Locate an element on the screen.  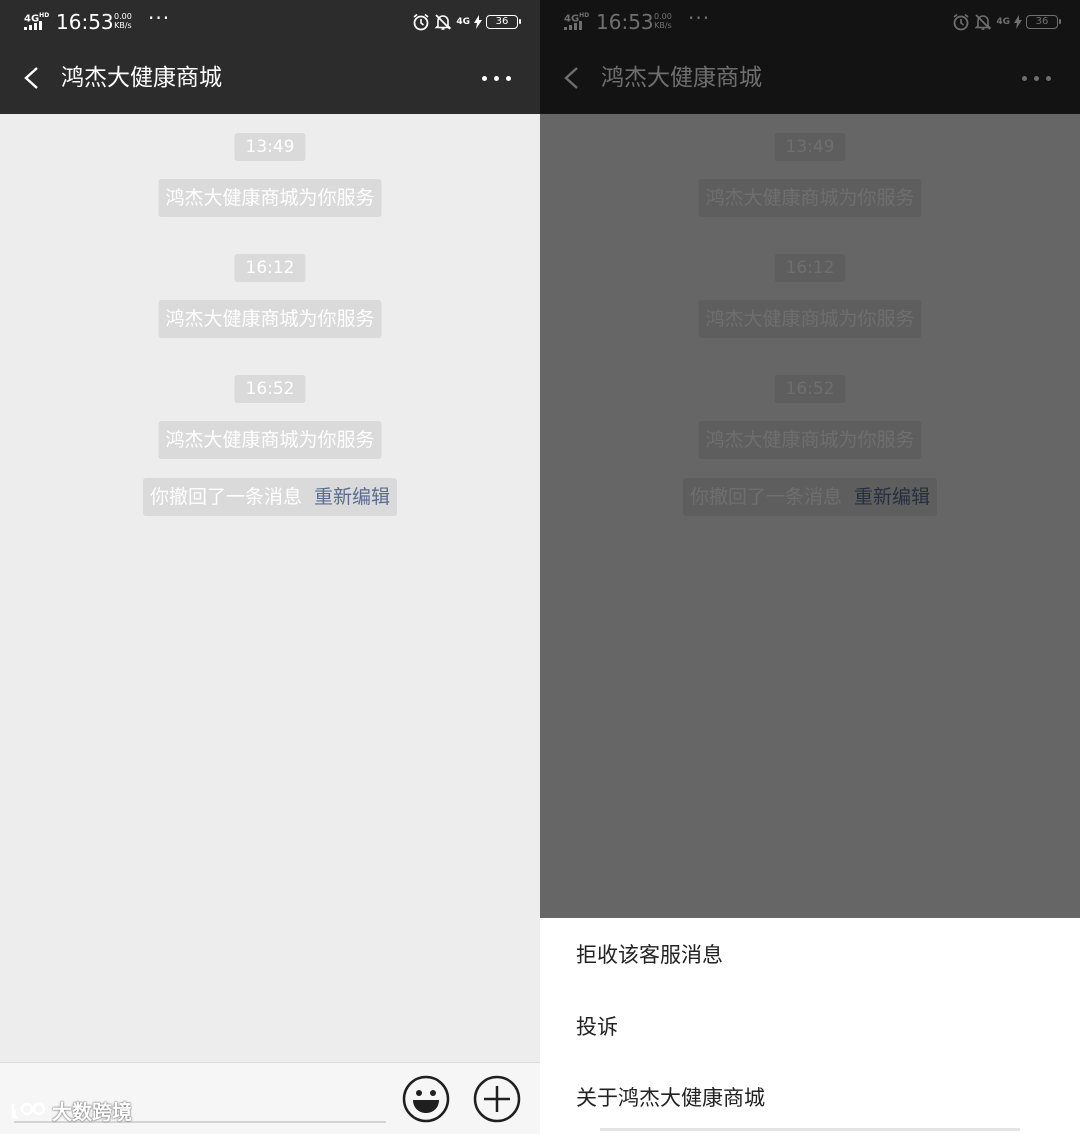
emoji-icon is located at coordinates (426, 1099).